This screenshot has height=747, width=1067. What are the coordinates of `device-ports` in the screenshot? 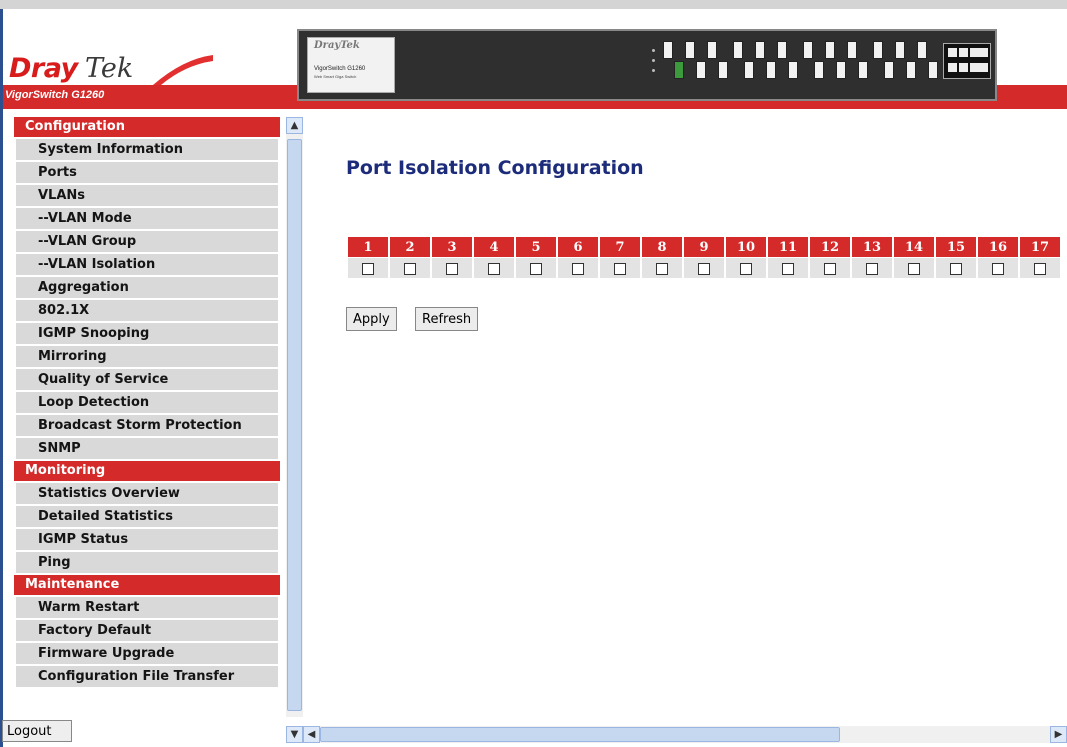 It's located at (813, 61).